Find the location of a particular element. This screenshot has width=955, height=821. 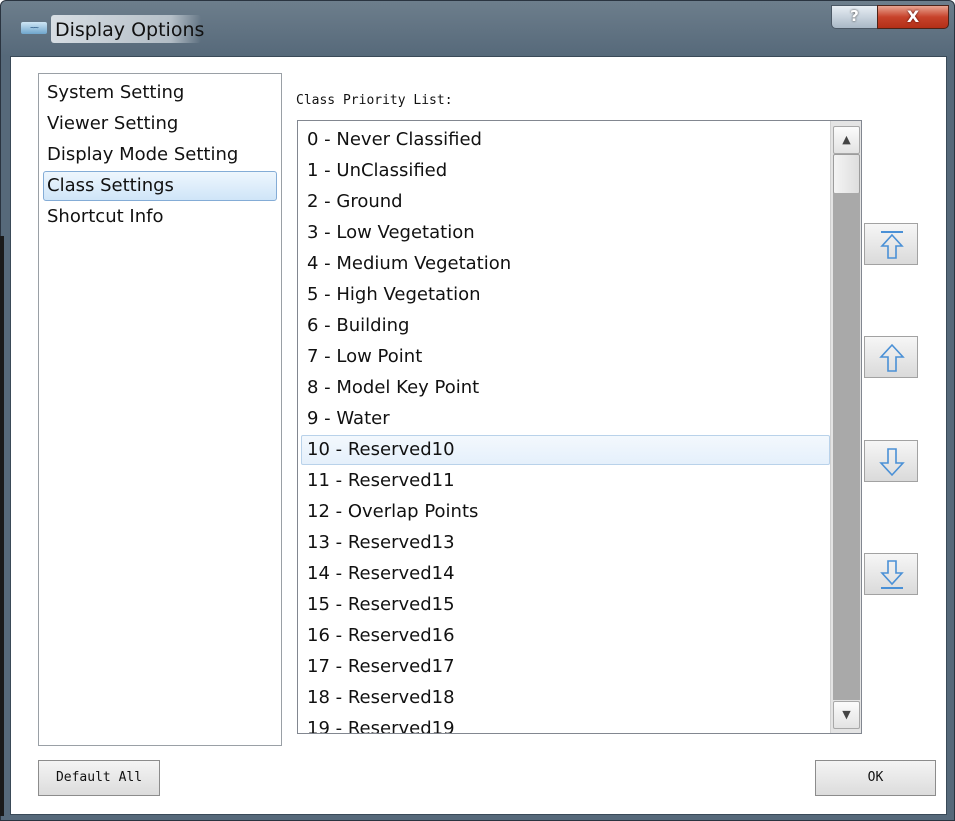

class-list-item: 18 - Reserved18 is located at coordinates (565, 698).